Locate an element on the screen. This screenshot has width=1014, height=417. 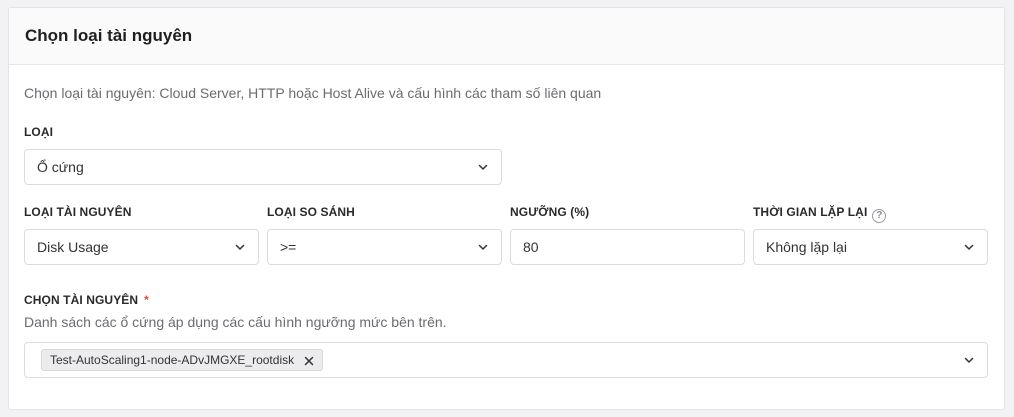
close-icon is located at coordinates (309, 360).